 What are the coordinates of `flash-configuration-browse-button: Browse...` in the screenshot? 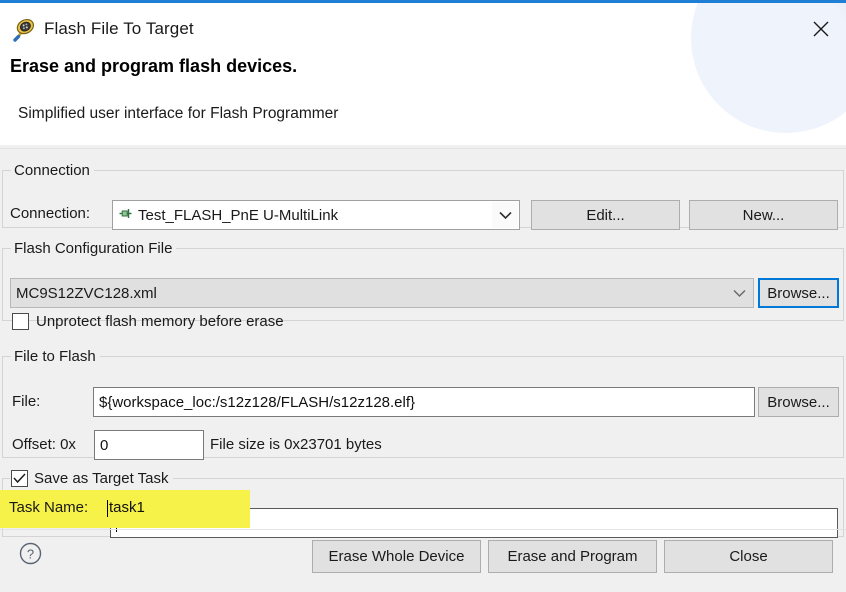 It's located at (798, 293).